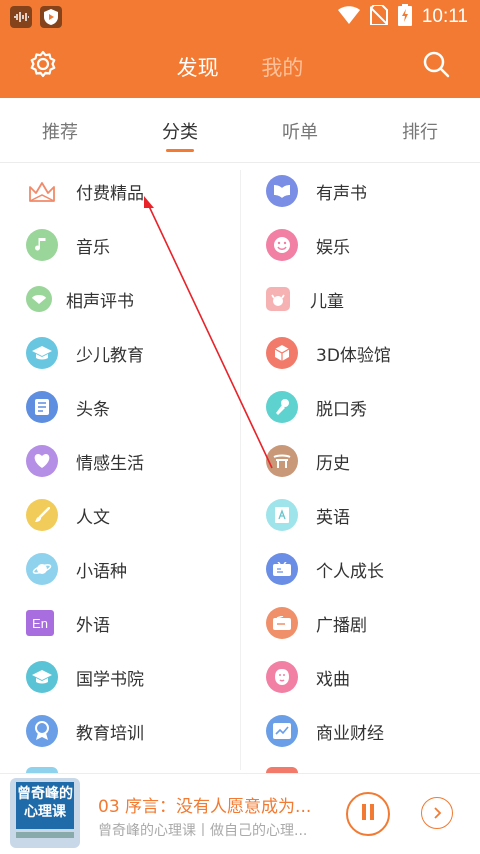  What do you see at coordinates (45, 835) in the screenshot?
I see `cover-decoration` at bounding box center [45, 835].